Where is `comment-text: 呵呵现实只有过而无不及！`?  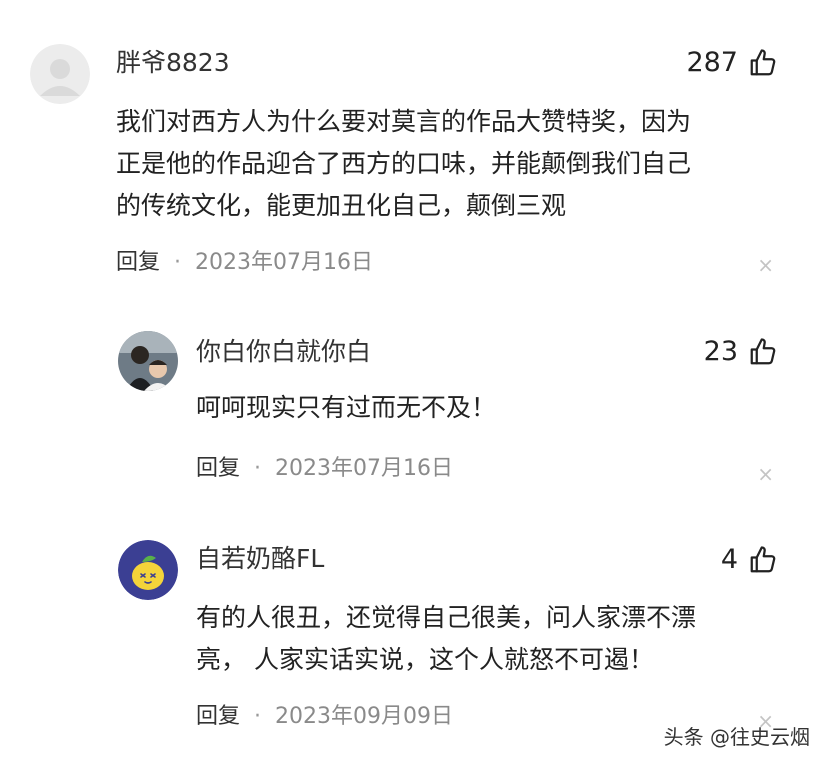
comment-text: 呵呵现实只有过而无不及！ is located at coordinates (491, 408).